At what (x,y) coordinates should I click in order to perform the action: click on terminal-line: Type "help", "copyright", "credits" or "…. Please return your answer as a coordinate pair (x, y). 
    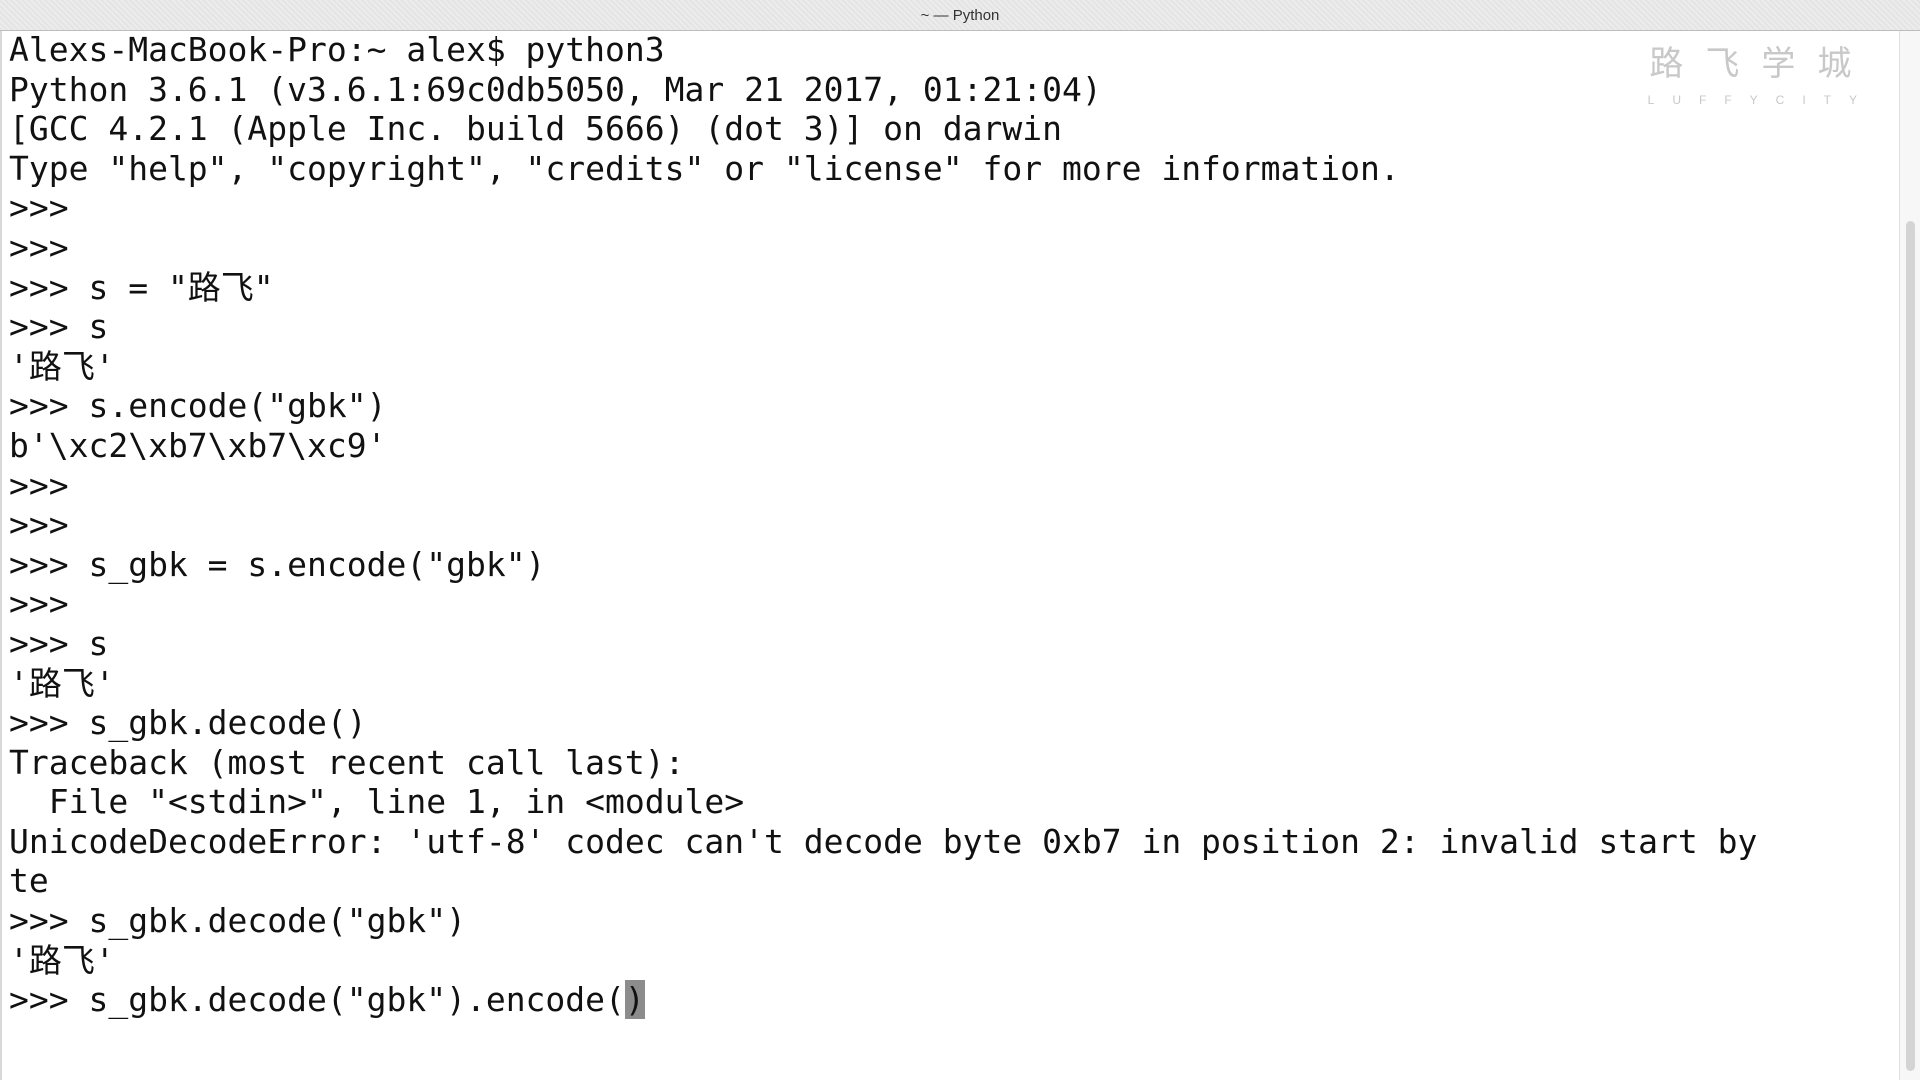
    Looking at the image, I should click on (704, 168).